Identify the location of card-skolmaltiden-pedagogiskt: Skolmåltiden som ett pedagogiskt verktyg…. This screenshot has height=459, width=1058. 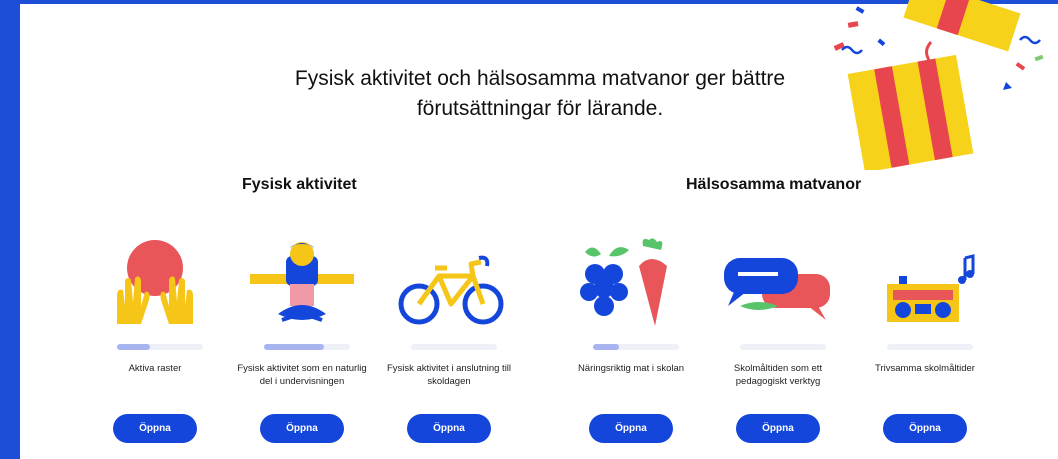
(778, 346).